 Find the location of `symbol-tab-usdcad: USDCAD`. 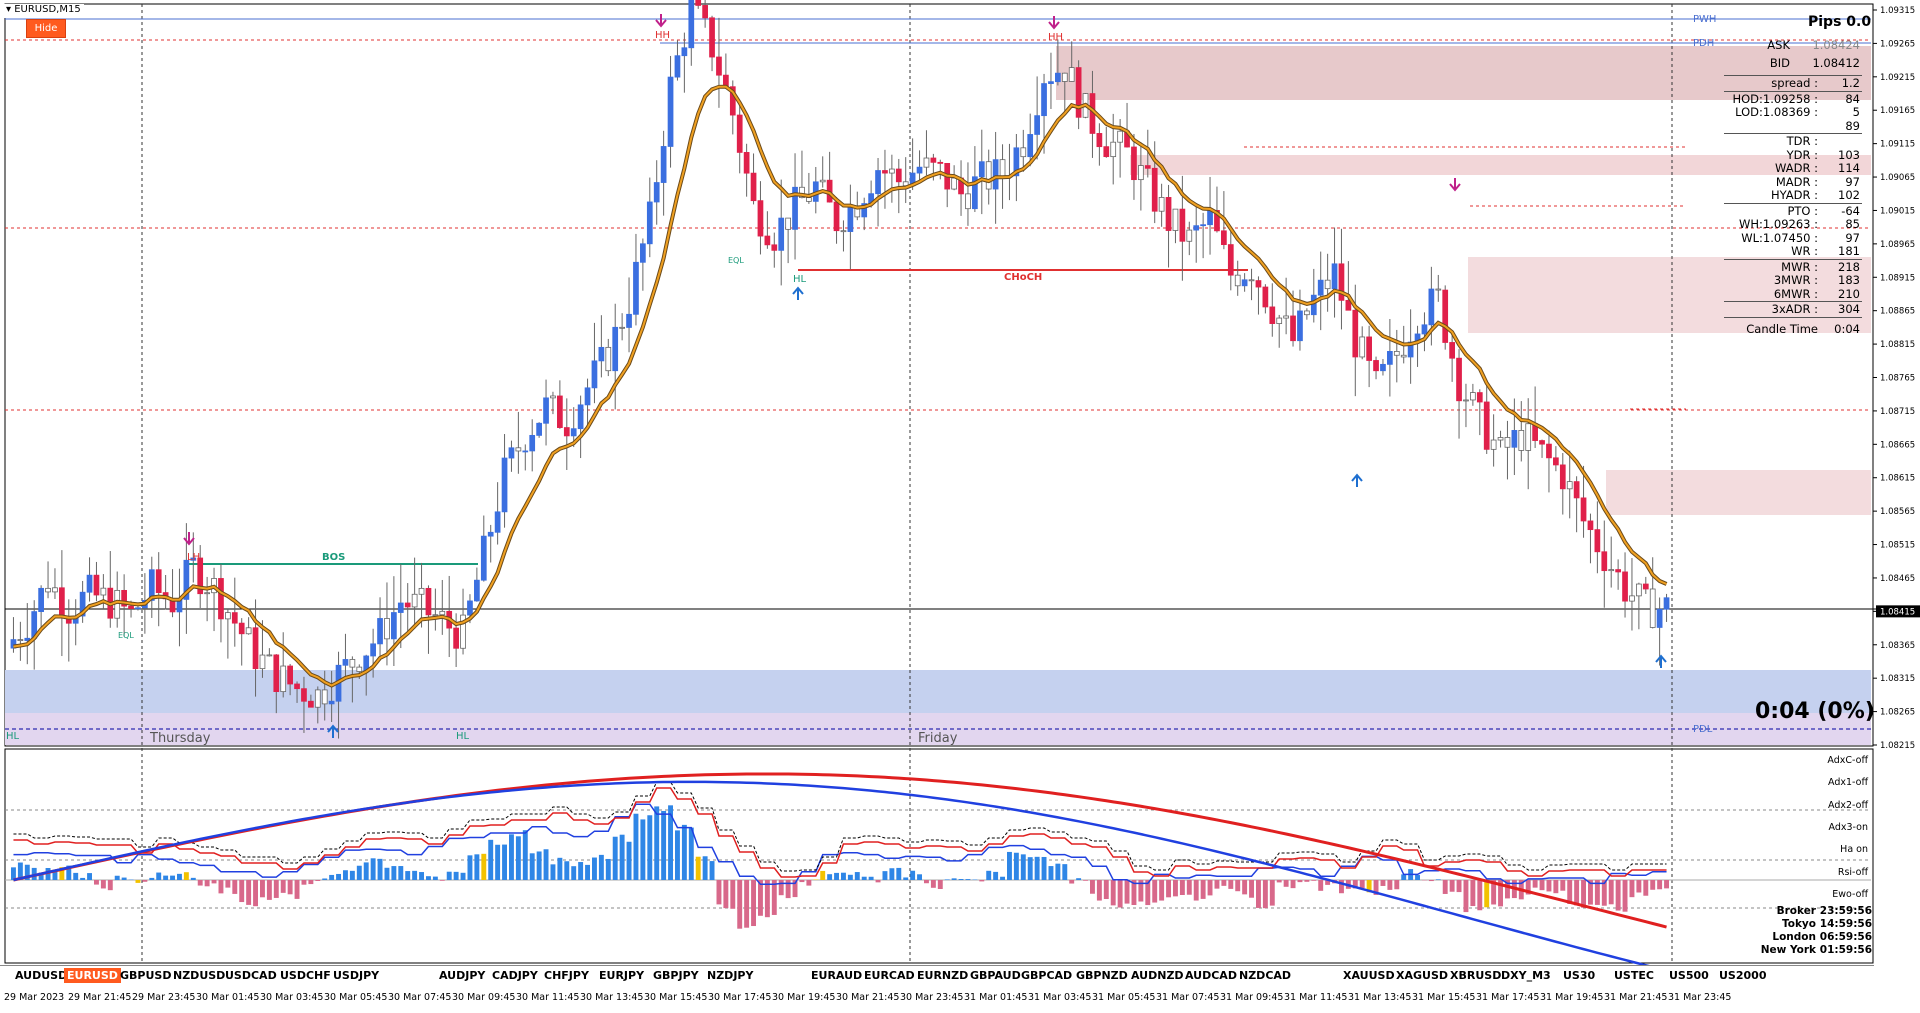

symbol-tab-usdcad: USDCAD is located at coordinates (251, 975).